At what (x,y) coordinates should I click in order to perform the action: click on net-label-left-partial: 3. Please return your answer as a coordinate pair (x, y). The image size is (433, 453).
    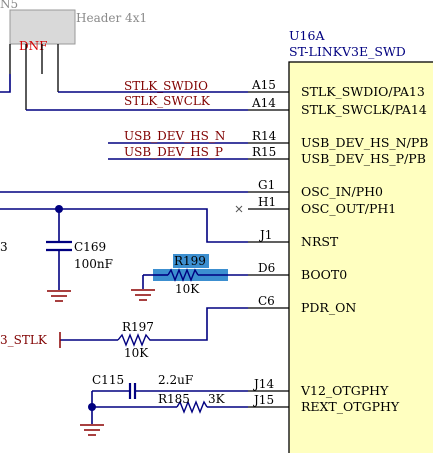
    Looking at the image, I should click on (4, 247).